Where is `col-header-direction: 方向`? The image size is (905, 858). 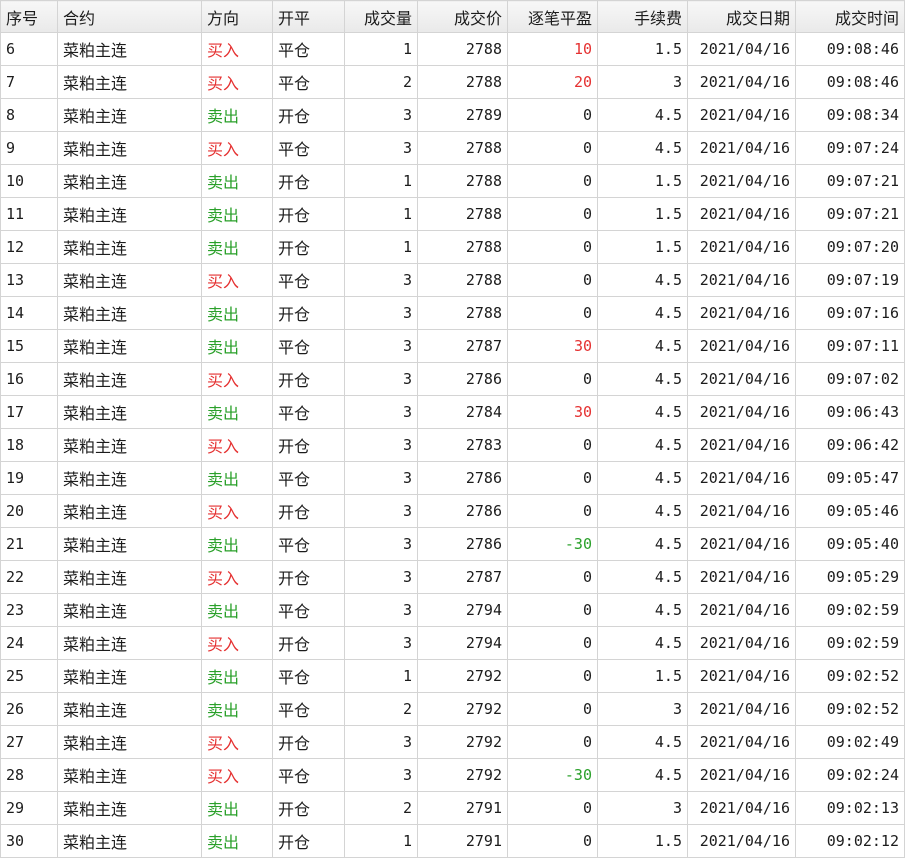 col-header-direction: 方向 is located at coordinates (237, 16).